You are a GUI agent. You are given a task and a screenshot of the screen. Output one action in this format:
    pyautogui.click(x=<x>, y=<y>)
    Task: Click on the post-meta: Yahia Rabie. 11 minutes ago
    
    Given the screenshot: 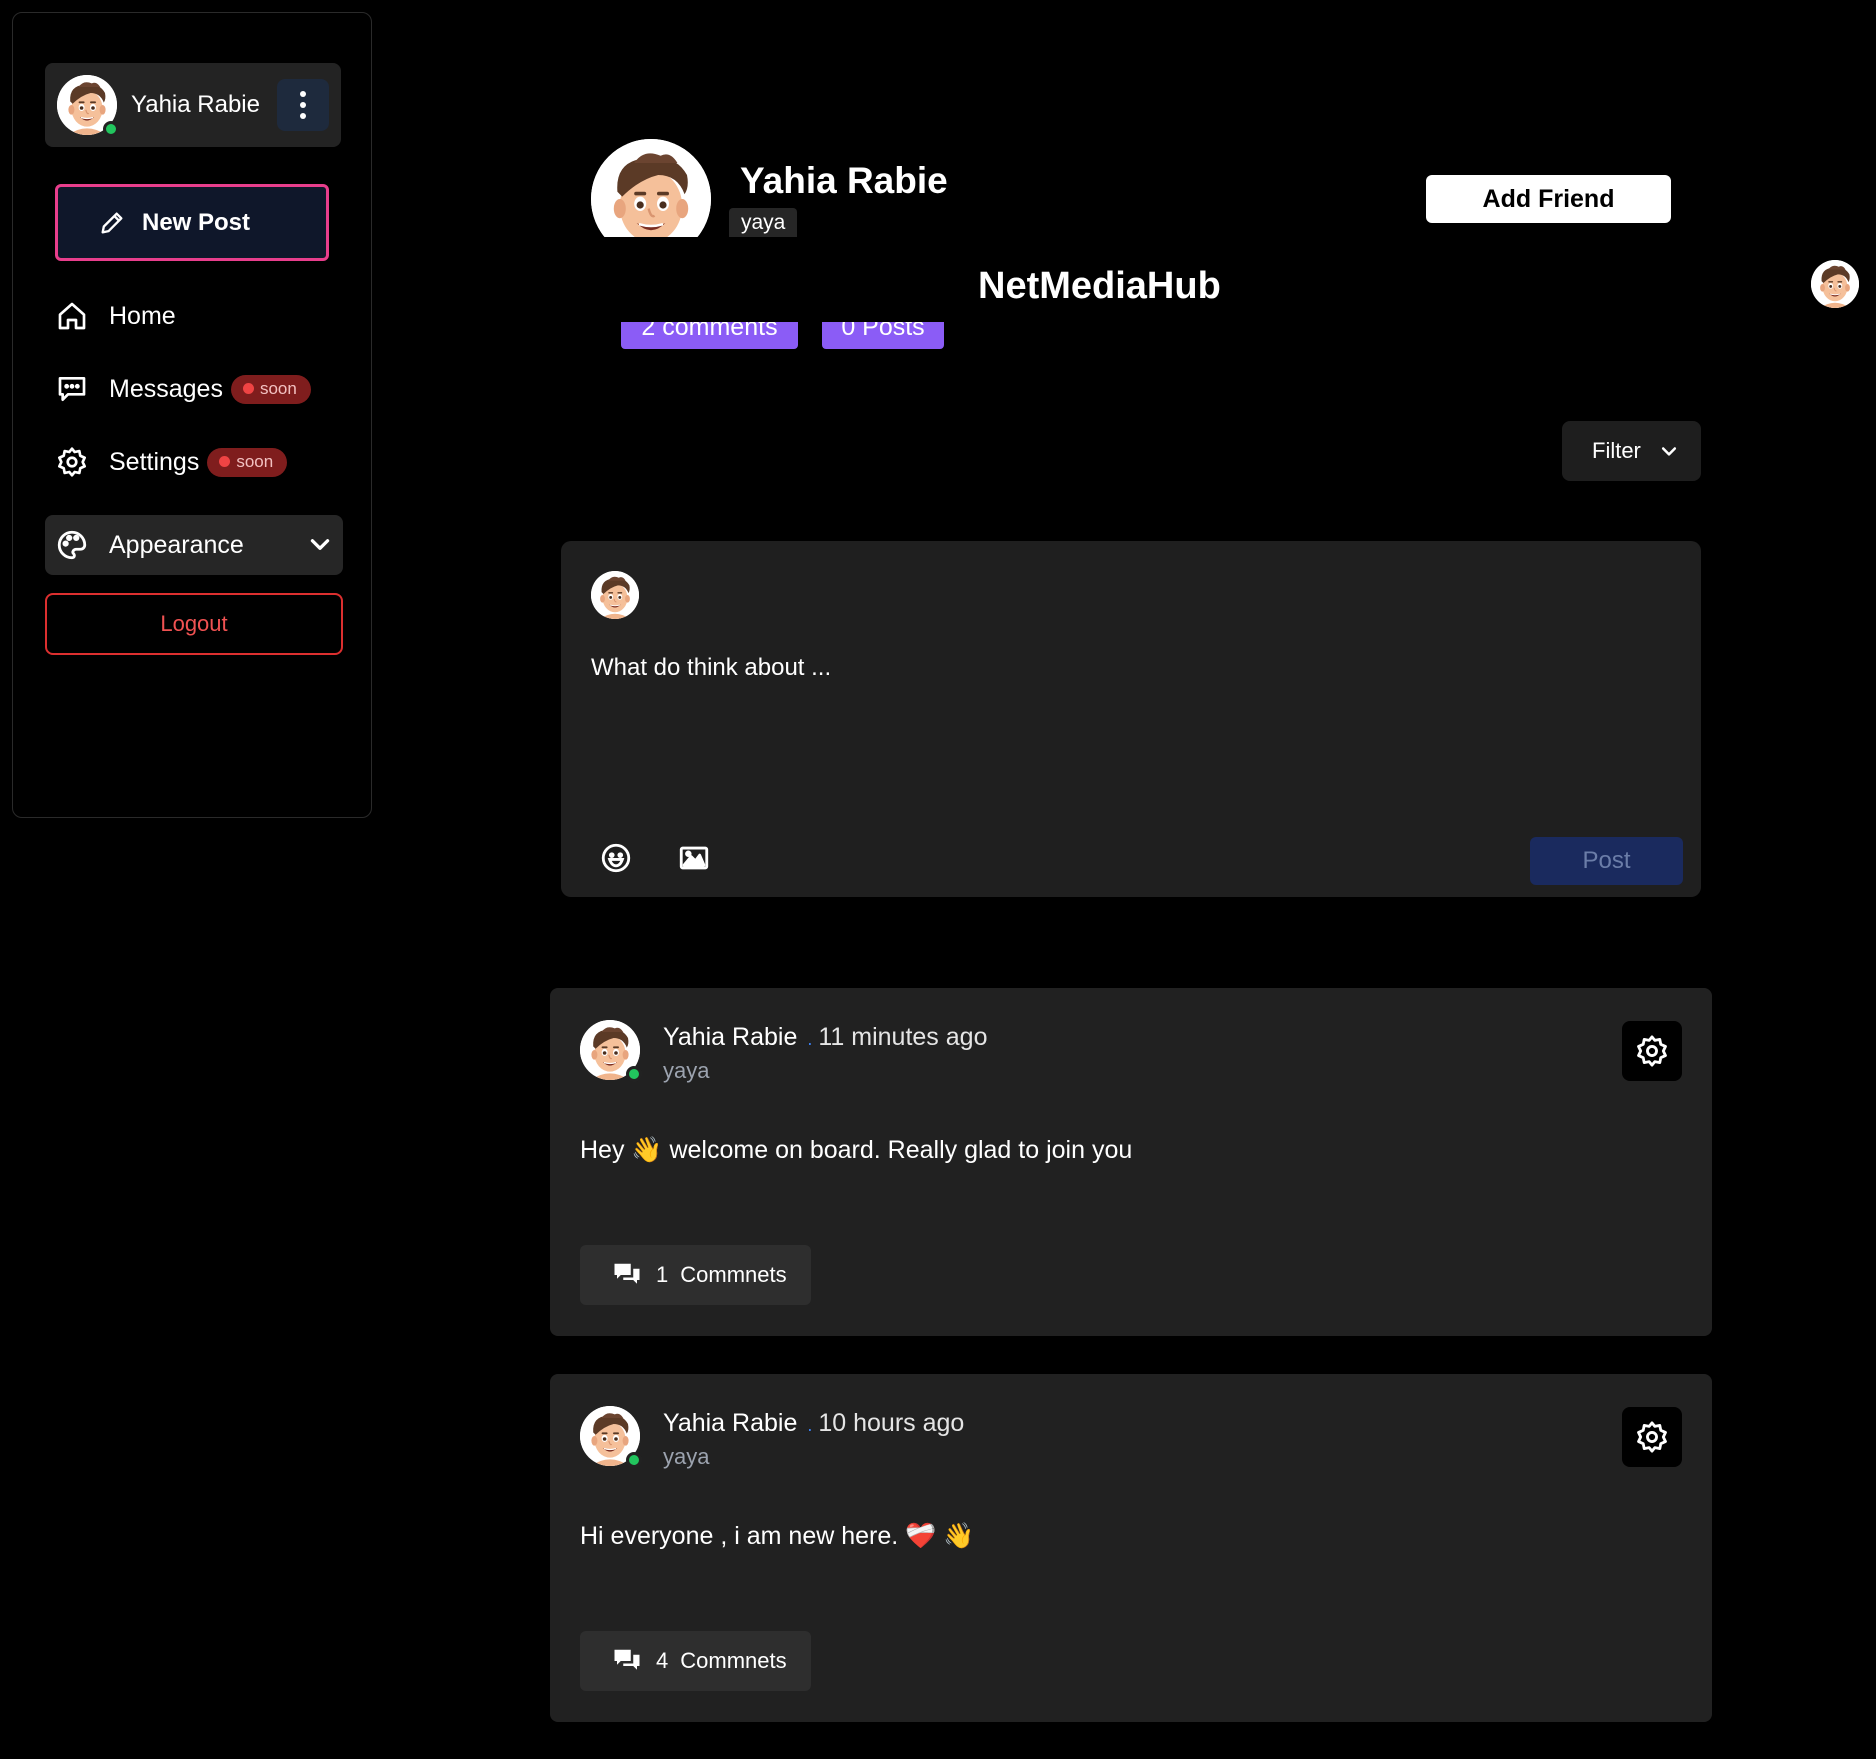 What is the action you would take?
    pyautogui.click(x=825, y=1037)
    